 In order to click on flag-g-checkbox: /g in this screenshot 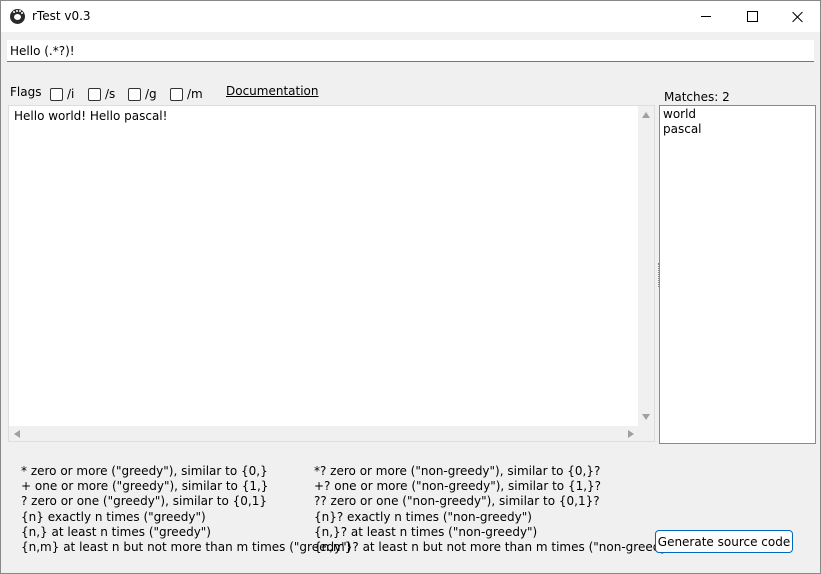, I will do `click(142, 94)`.